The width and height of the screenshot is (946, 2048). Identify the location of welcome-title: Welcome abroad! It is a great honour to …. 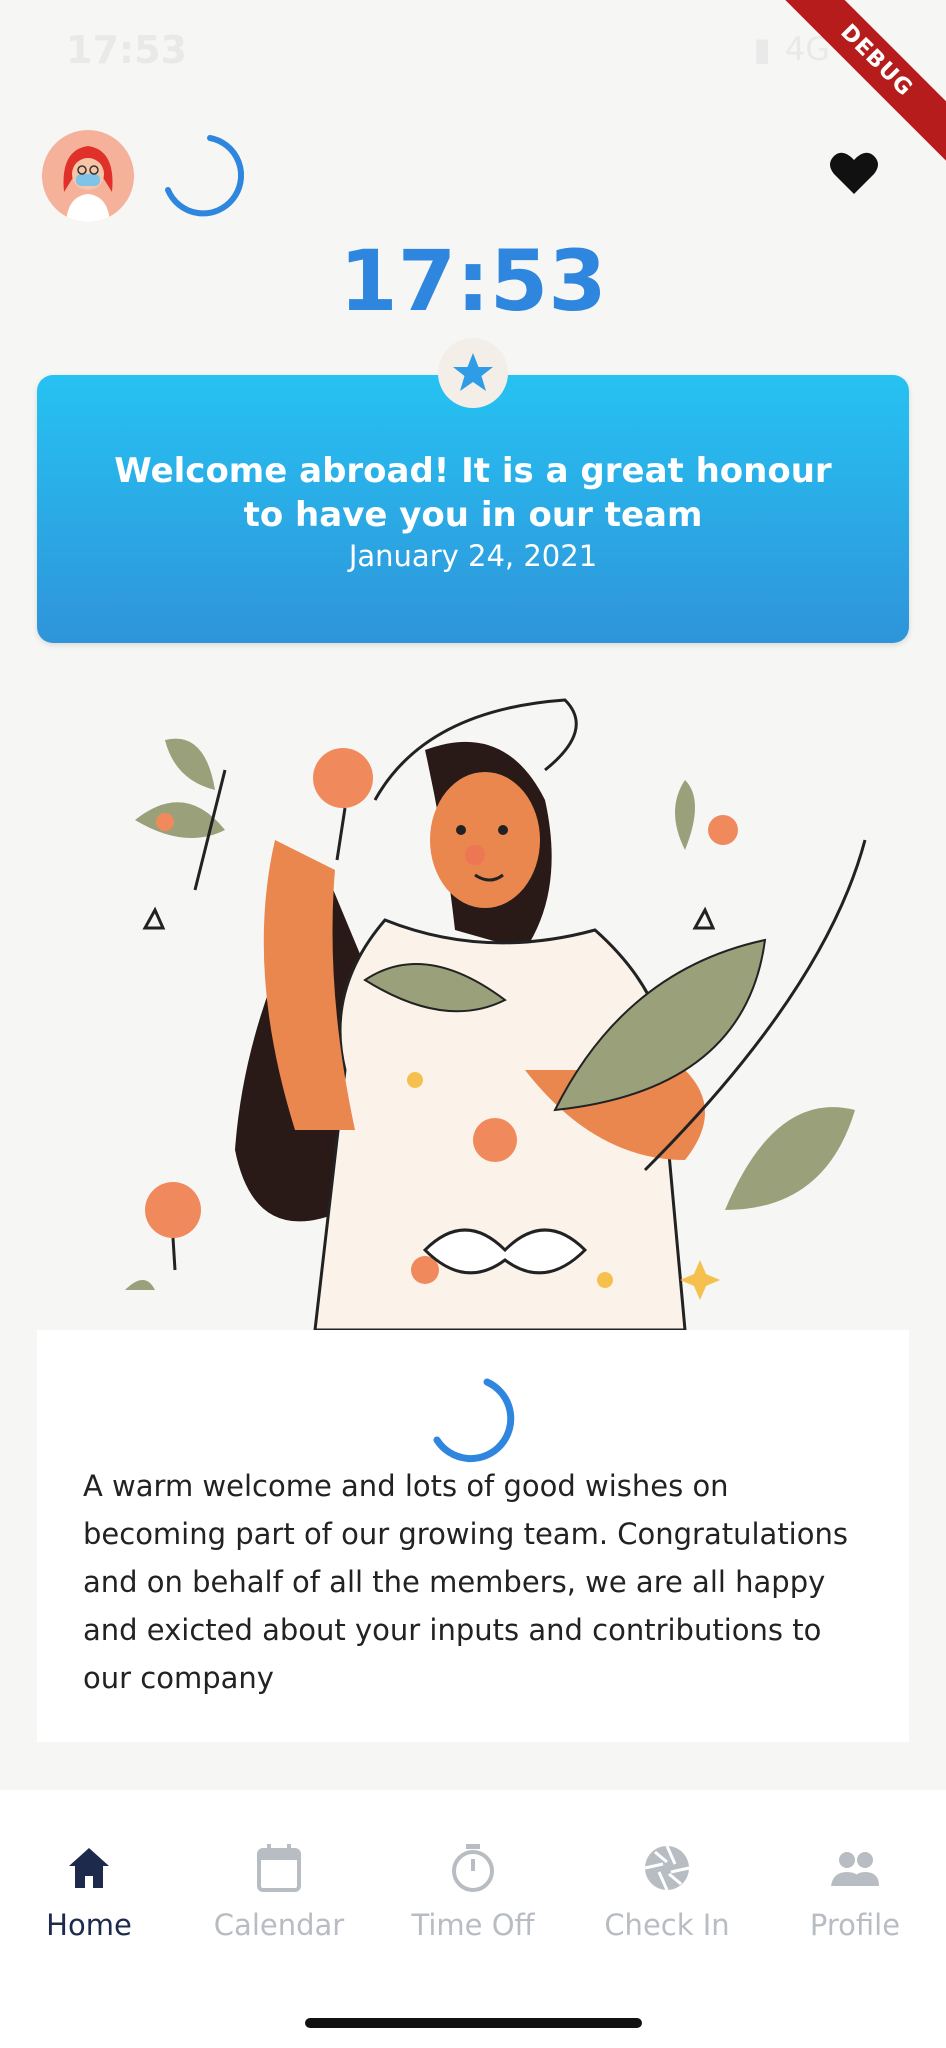
(473, 493).